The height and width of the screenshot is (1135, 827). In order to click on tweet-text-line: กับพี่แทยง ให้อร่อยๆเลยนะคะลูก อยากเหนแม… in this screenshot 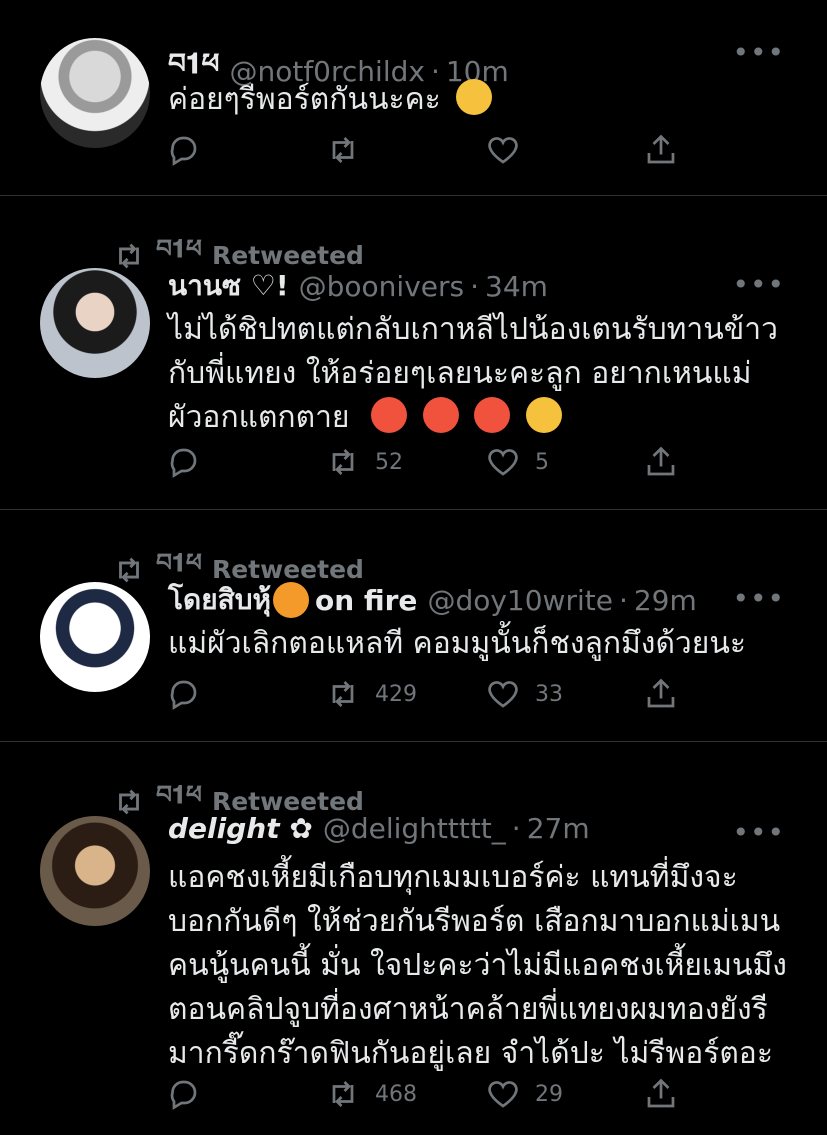, I will do `click(460, 373)`.